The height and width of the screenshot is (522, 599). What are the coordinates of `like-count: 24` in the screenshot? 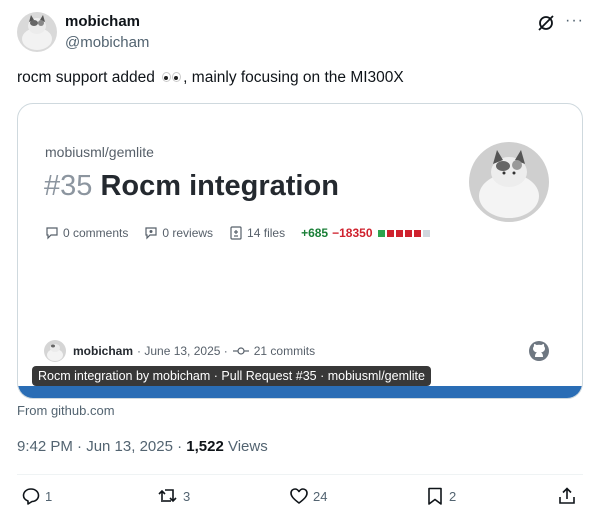 It's located at (320, 496).